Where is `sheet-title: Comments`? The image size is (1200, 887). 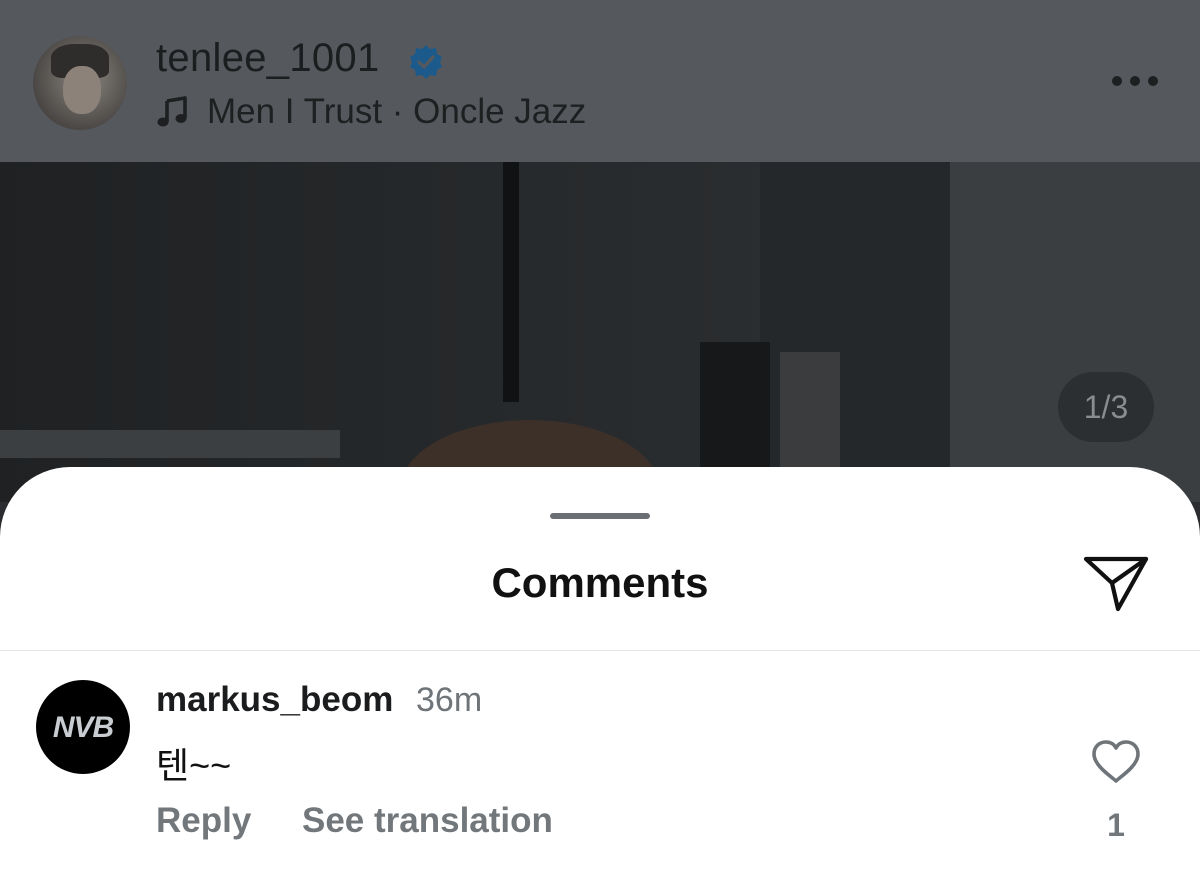
sheet-title: Comments is located at coordinates (600, 582).